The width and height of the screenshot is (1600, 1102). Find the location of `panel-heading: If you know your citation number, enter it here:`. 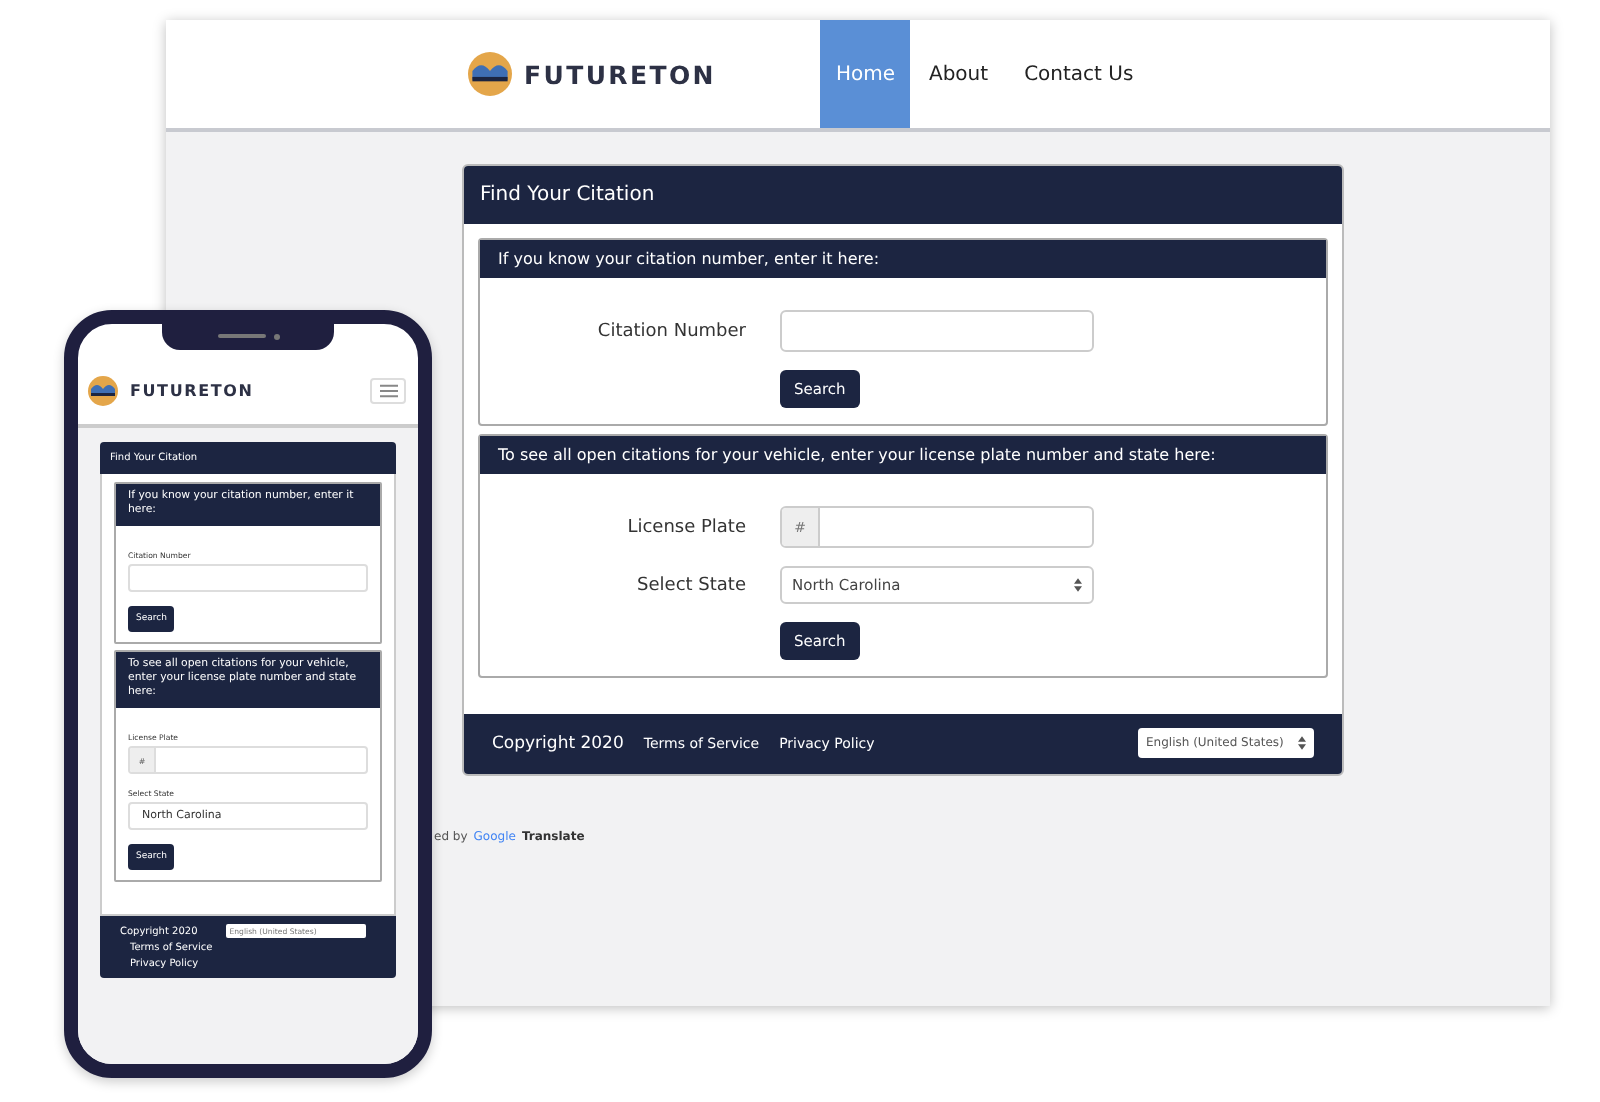

panel-heading: If you know your citation number, enter it here: is located at coordinates (903, 259).